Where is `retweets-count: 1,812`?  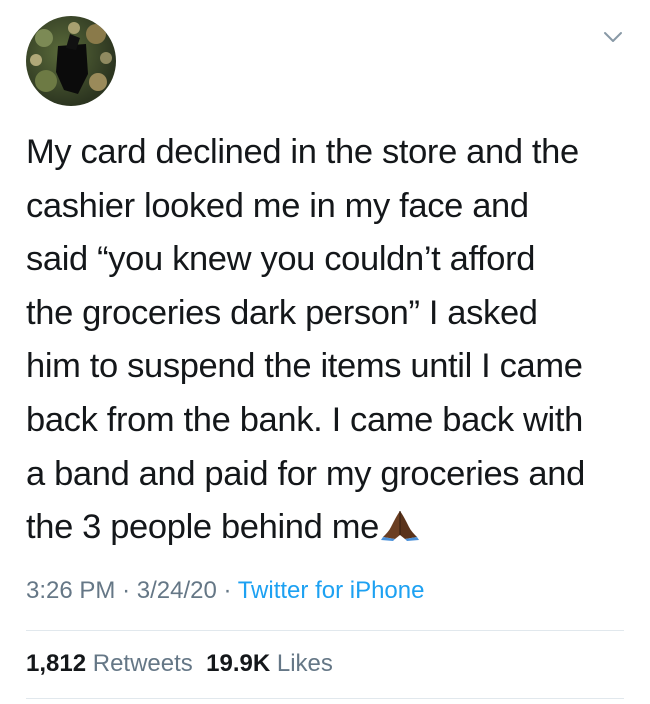
retweets-count: 1,812 is located at coordinates (56, 663).